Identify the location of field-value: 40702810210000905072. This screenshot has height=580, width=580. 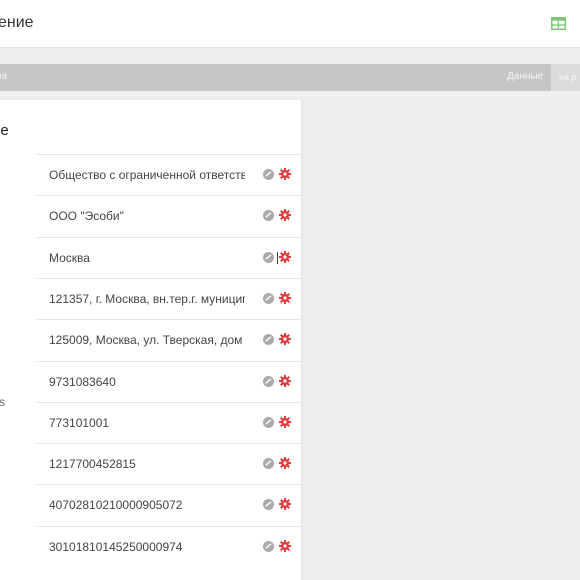
(147, 505).